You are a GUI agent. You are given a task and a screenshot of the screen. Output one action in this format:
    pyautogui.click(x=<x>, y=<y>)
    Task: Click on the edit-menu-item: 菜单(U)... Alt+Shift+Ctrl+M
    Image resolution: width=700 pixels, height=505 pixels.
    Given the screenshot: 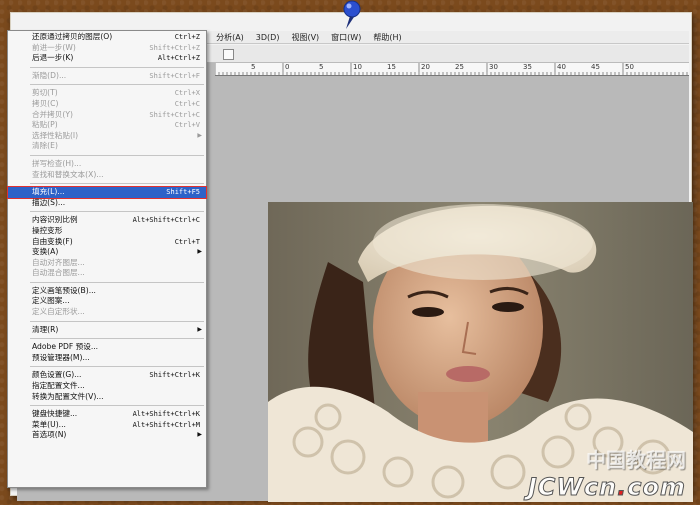 What is the action you would take?
    pyautogui.click(x=107, y=425)
    